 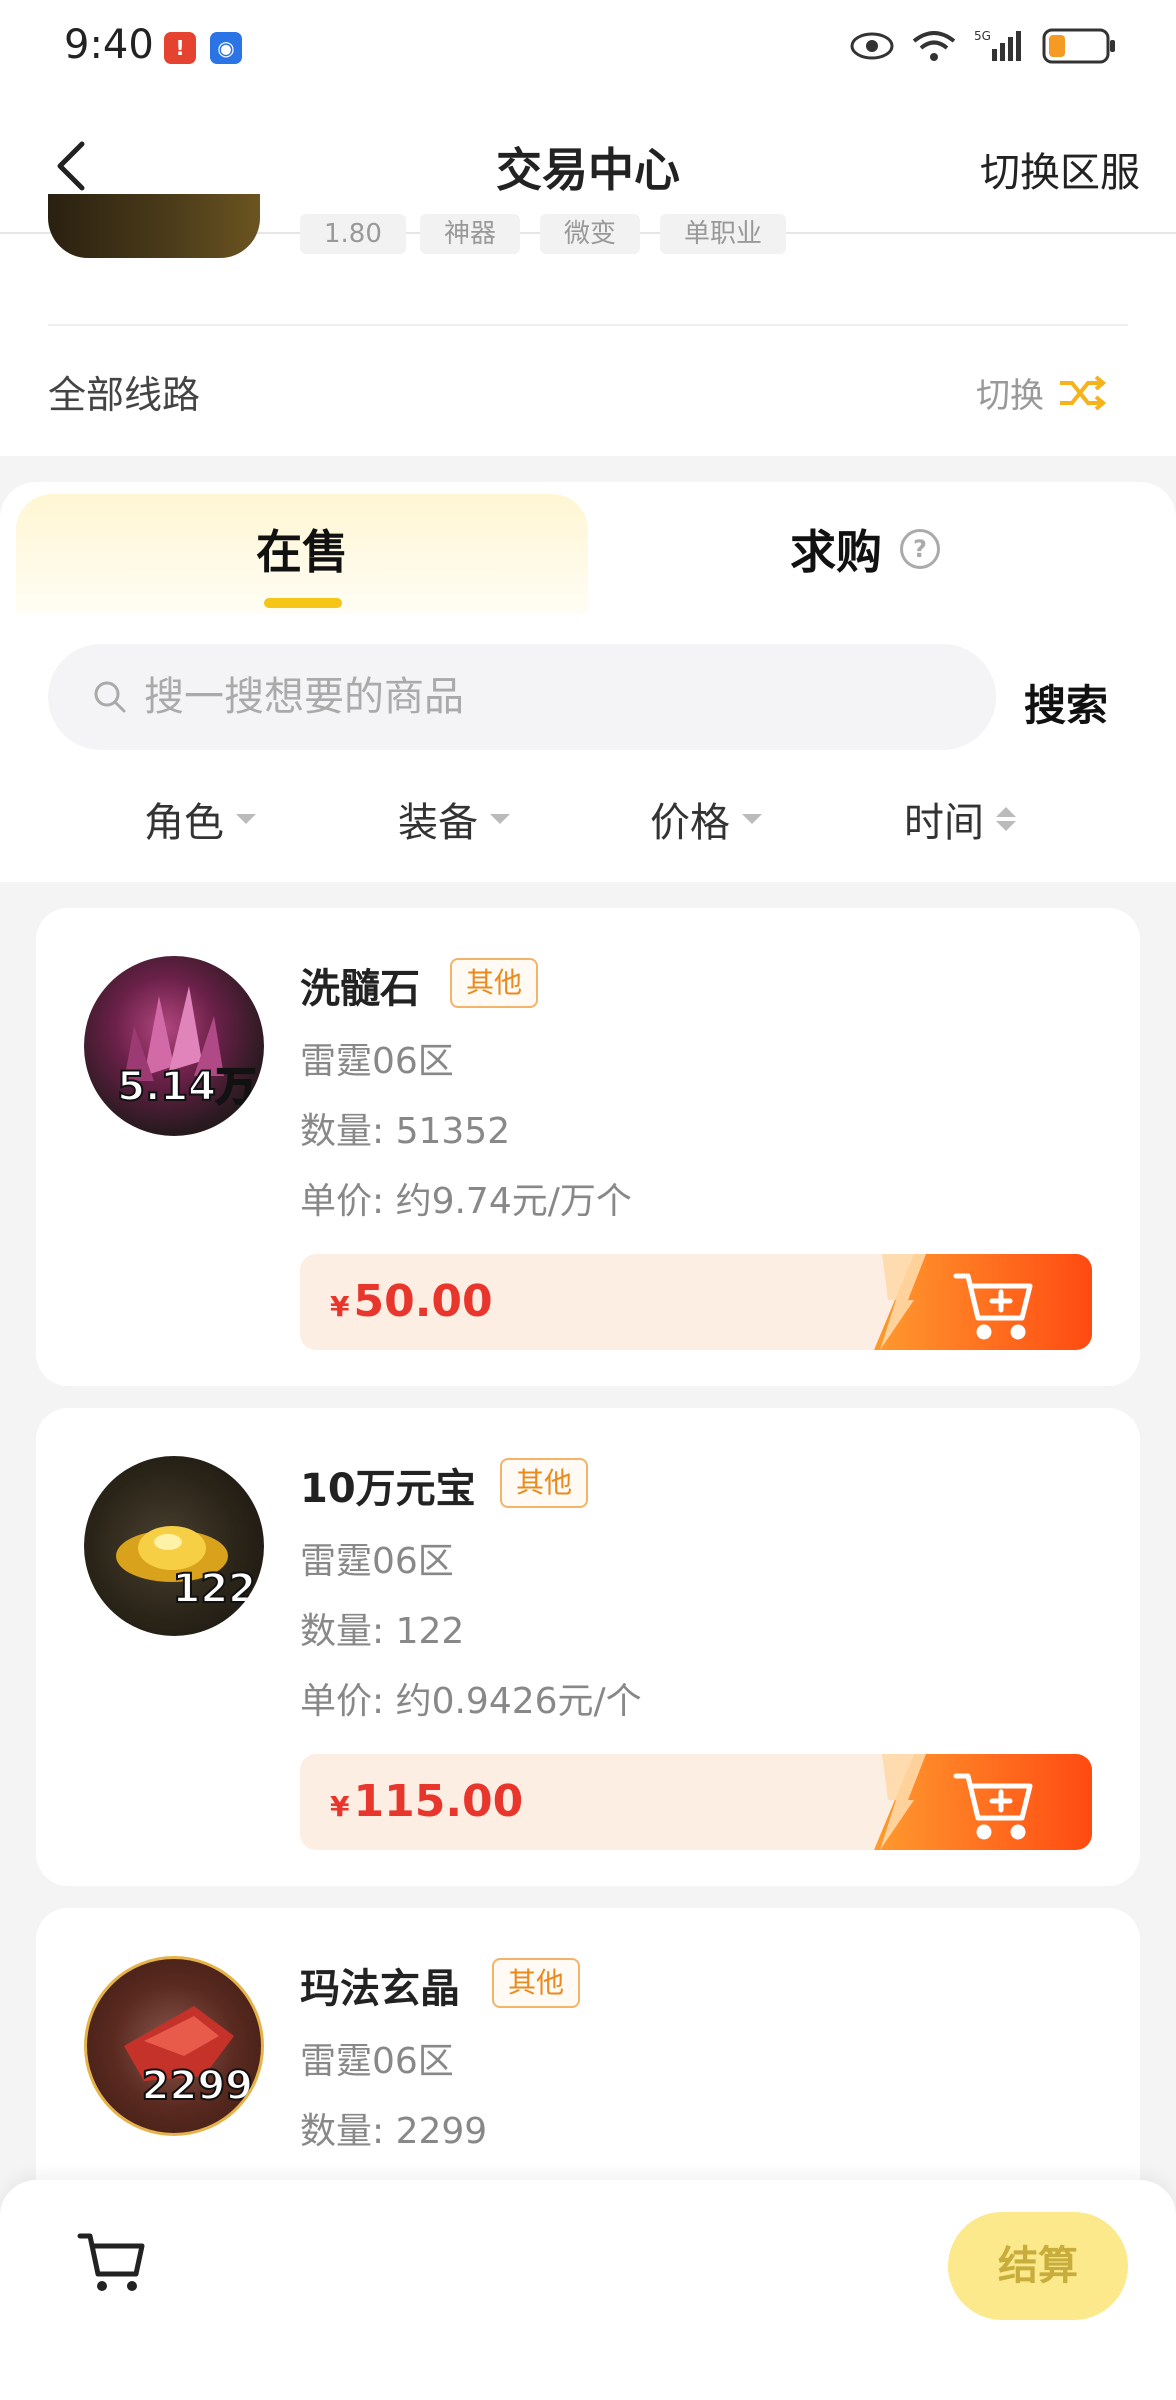 I want to click on search-box, so click(x=522, y=697).